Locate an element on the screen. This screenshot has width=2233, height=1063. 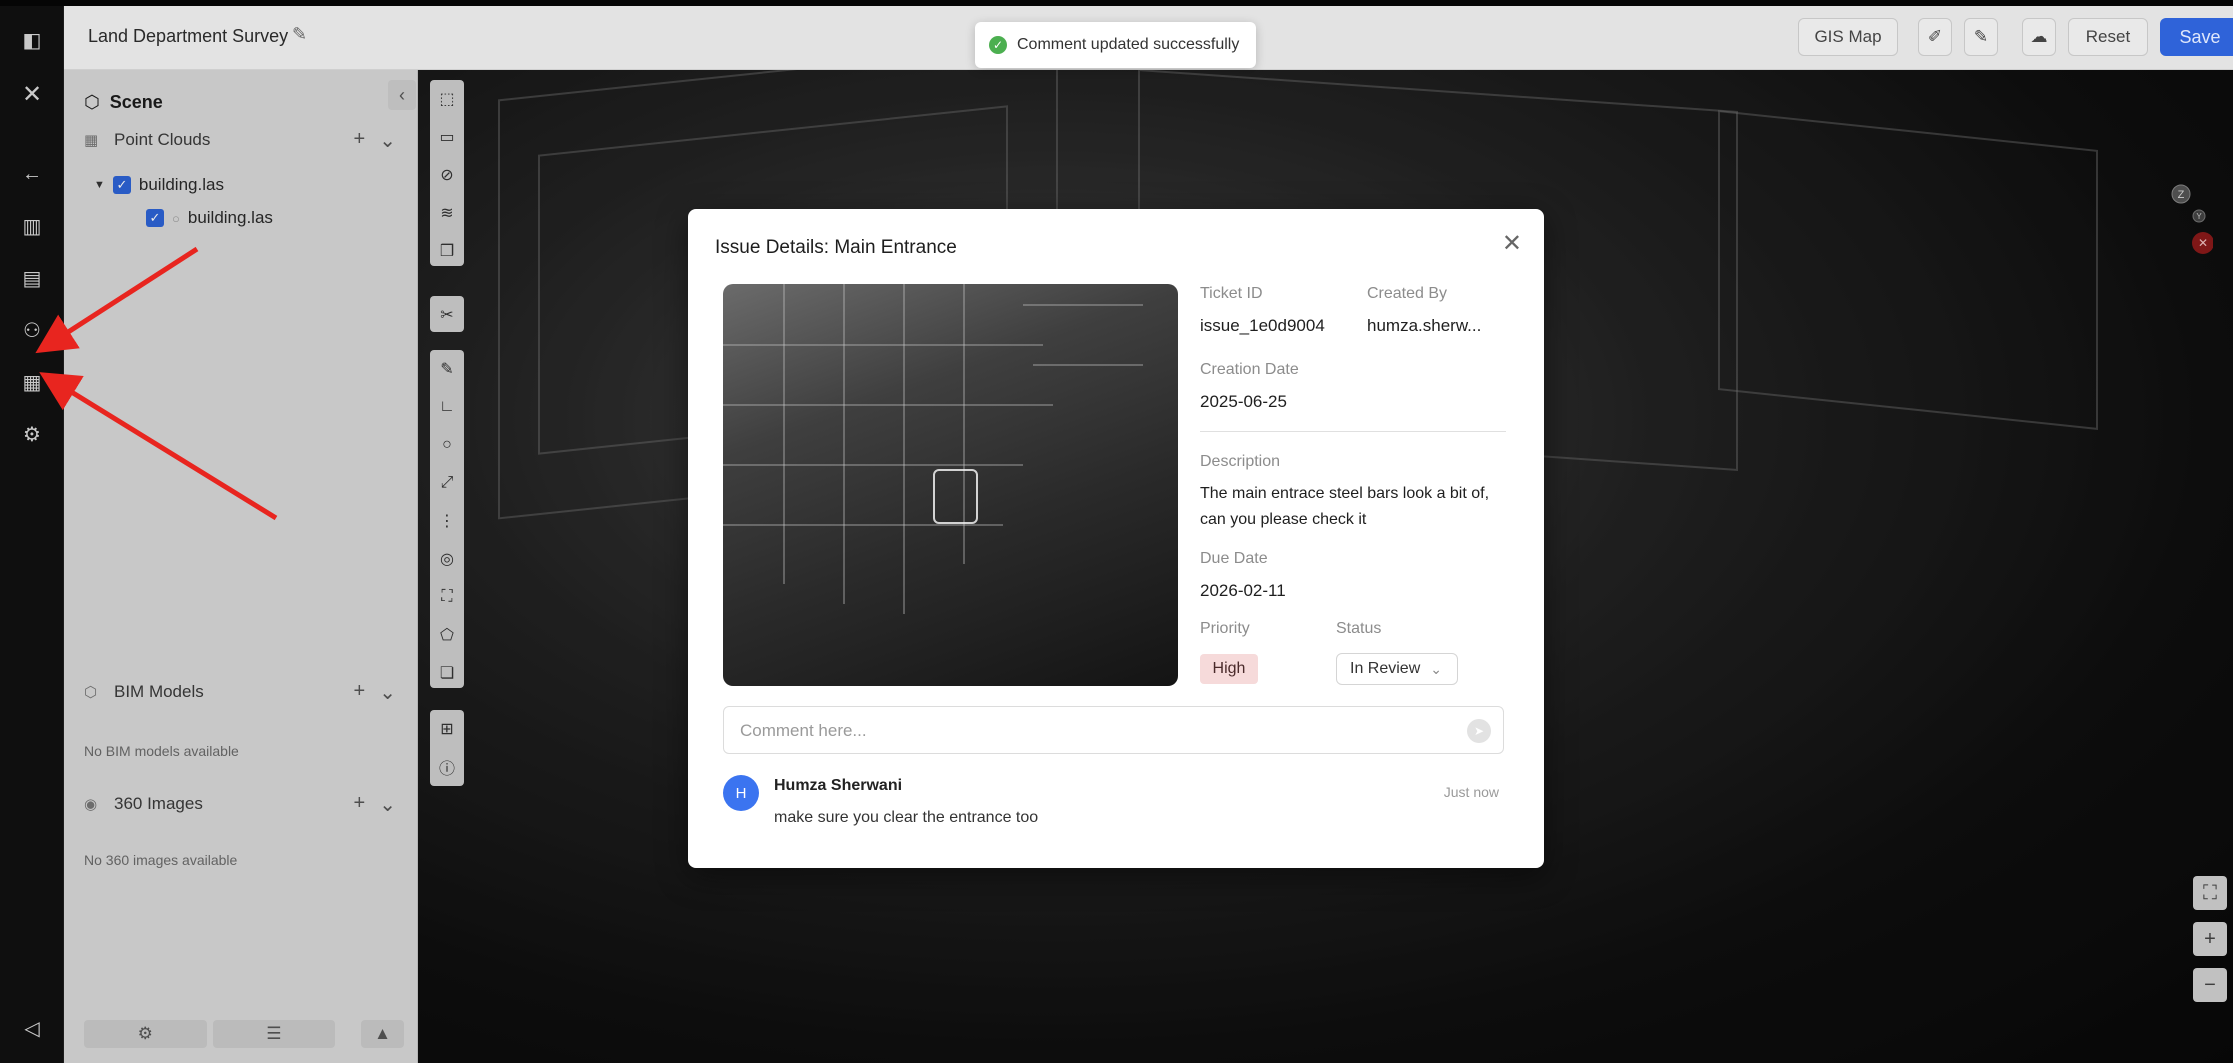
comment-input is located at coordinates (1080, 731).